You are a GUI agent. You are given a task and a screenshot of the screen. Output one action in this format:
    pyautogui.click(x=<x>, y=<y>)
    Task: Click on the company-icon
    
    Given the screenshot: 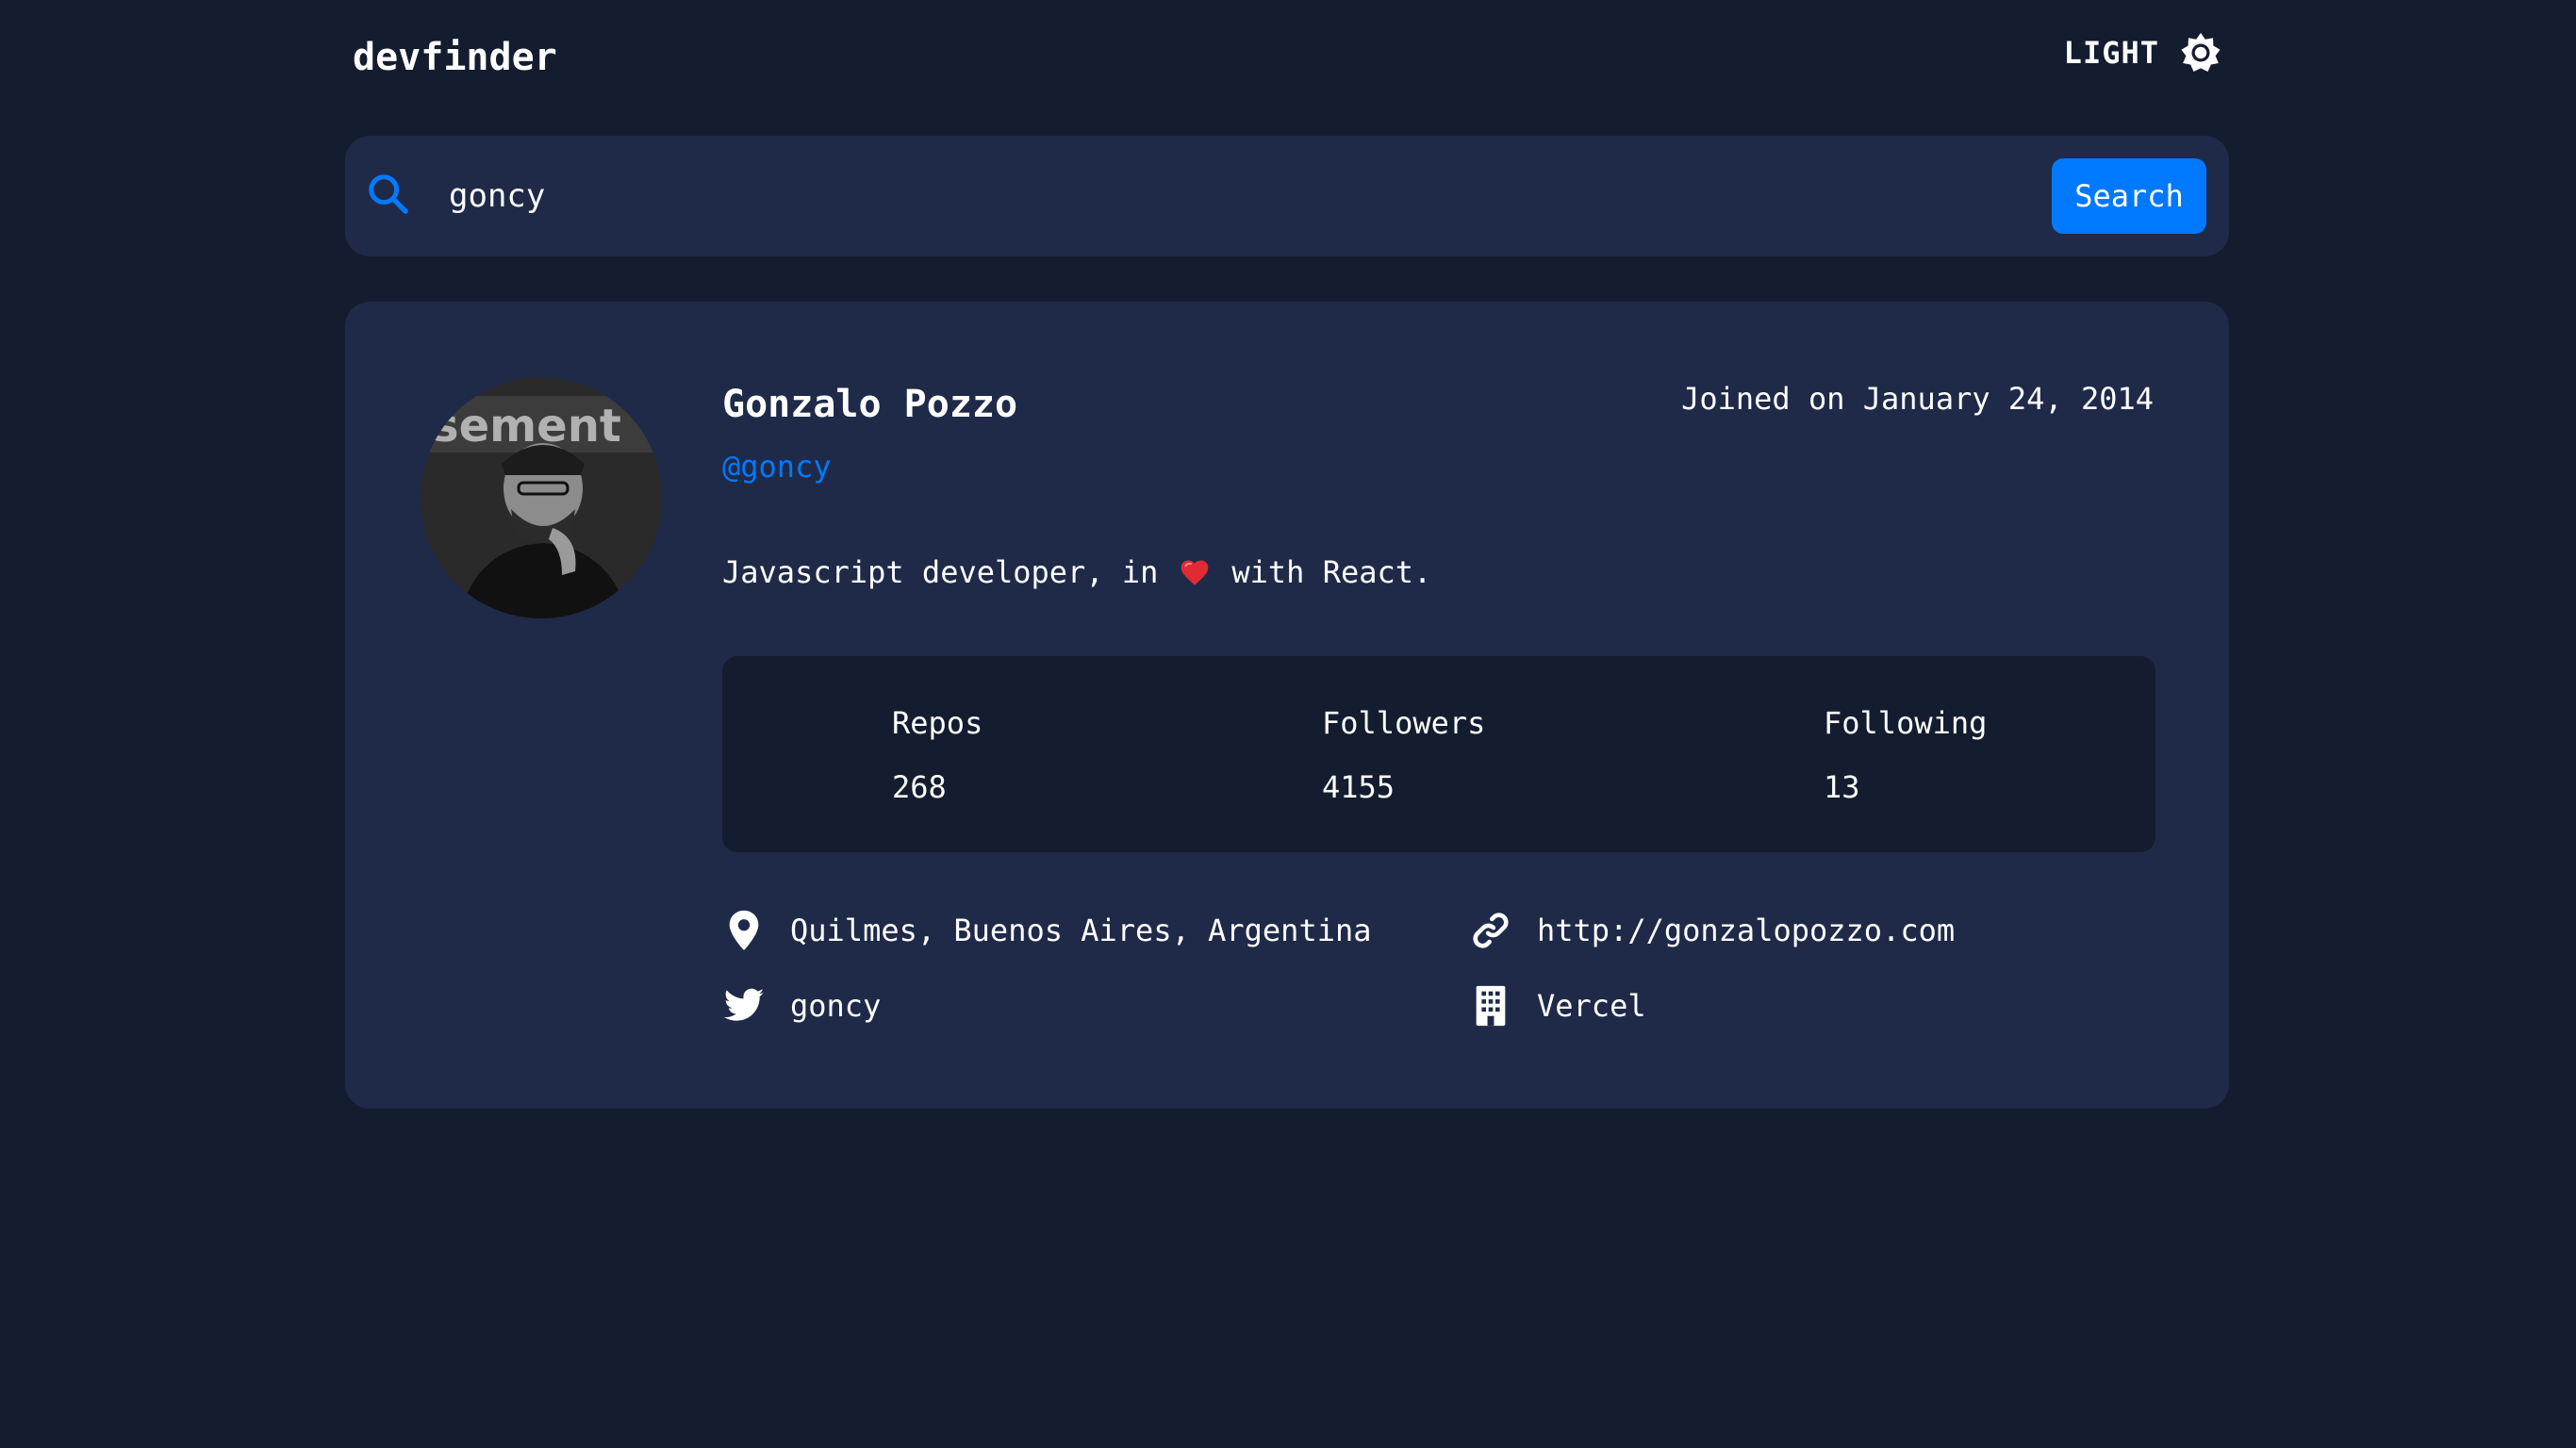 What is the action you would take?
    pyautogui.click(x=1491, y=1006)
    